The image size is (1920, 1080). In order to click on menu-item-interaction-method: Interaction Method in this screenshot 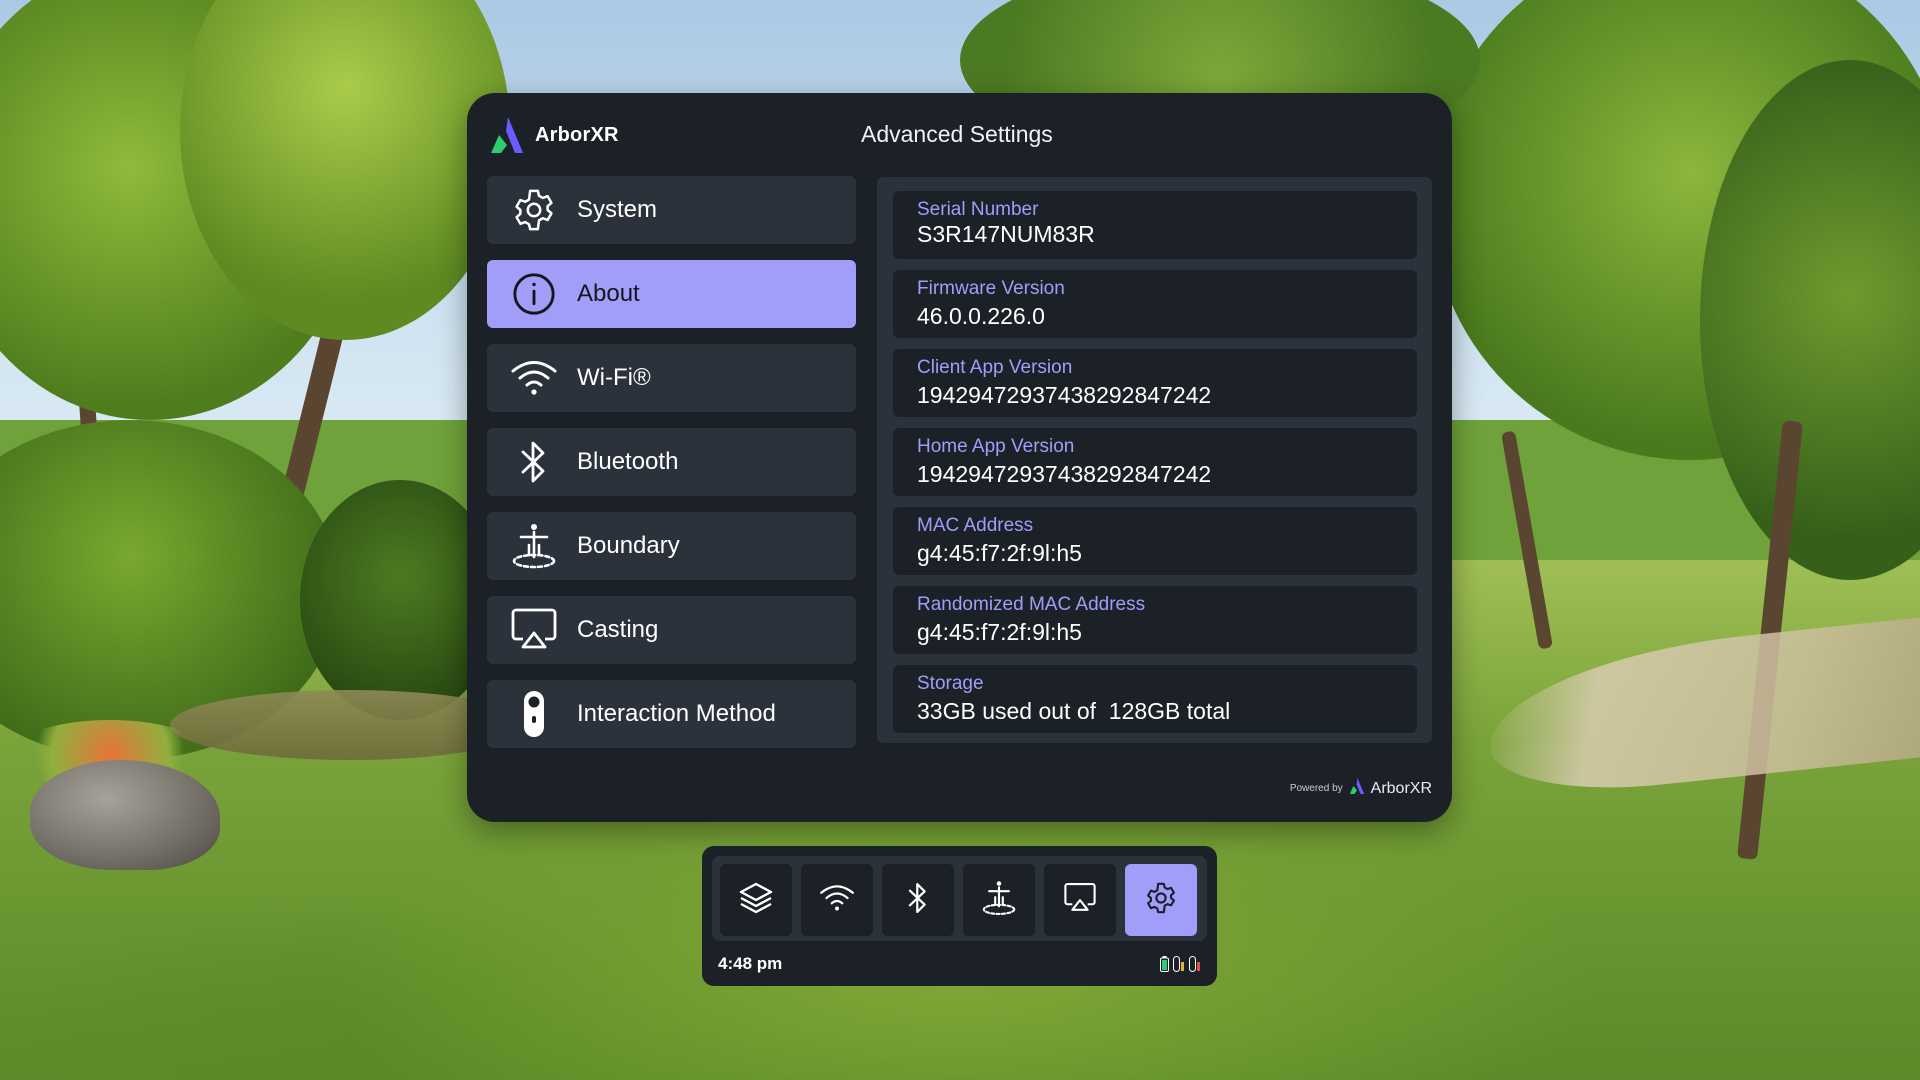, I will do `click(671, 714)`.